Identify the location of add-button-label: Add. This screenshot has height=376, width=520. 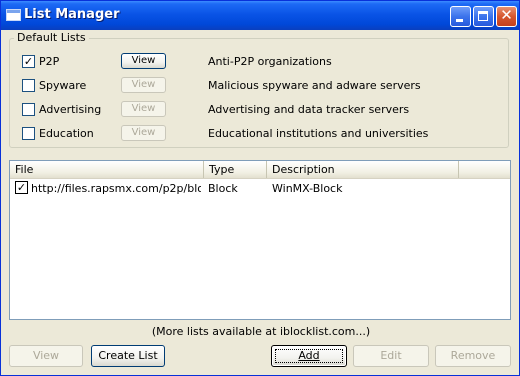
(309, 355).